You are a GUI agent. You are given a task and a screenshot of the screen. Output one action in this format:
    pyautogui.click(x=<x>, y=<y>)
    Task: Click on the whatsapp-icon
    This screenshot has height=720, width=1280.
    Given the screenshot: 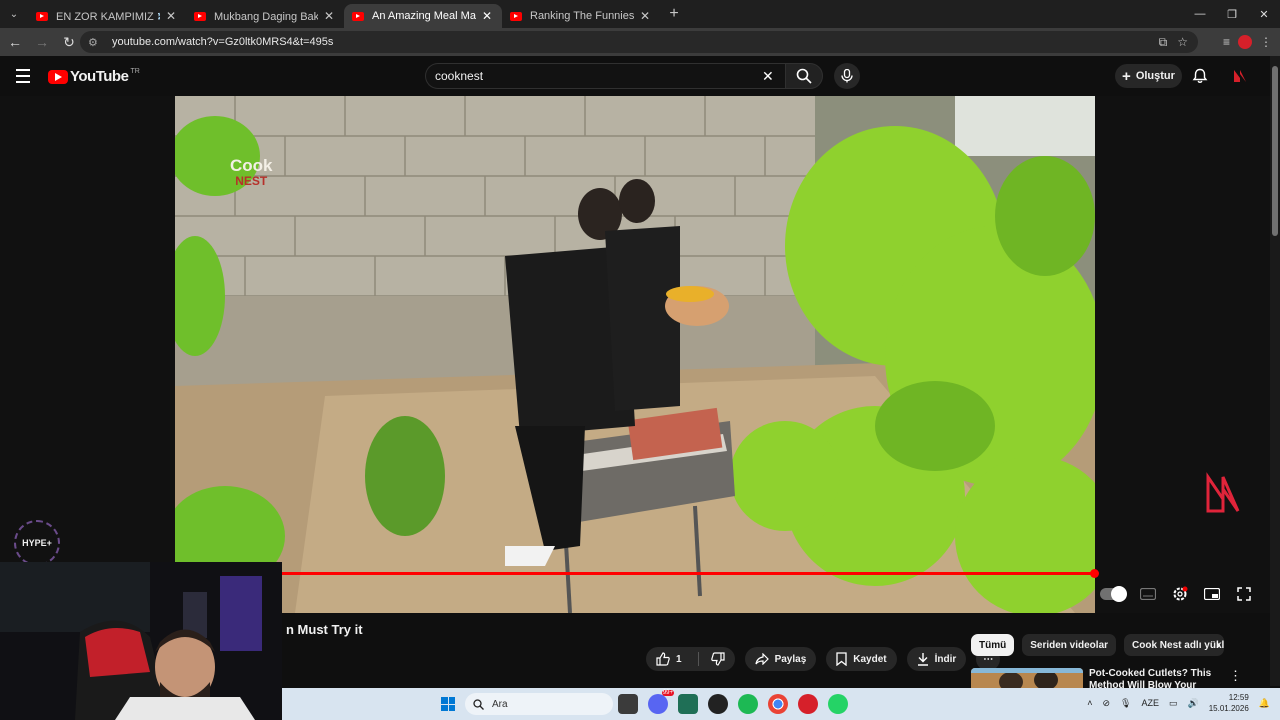 What is the action you would take?
    pyautogui.click(x=838, y=704)
    